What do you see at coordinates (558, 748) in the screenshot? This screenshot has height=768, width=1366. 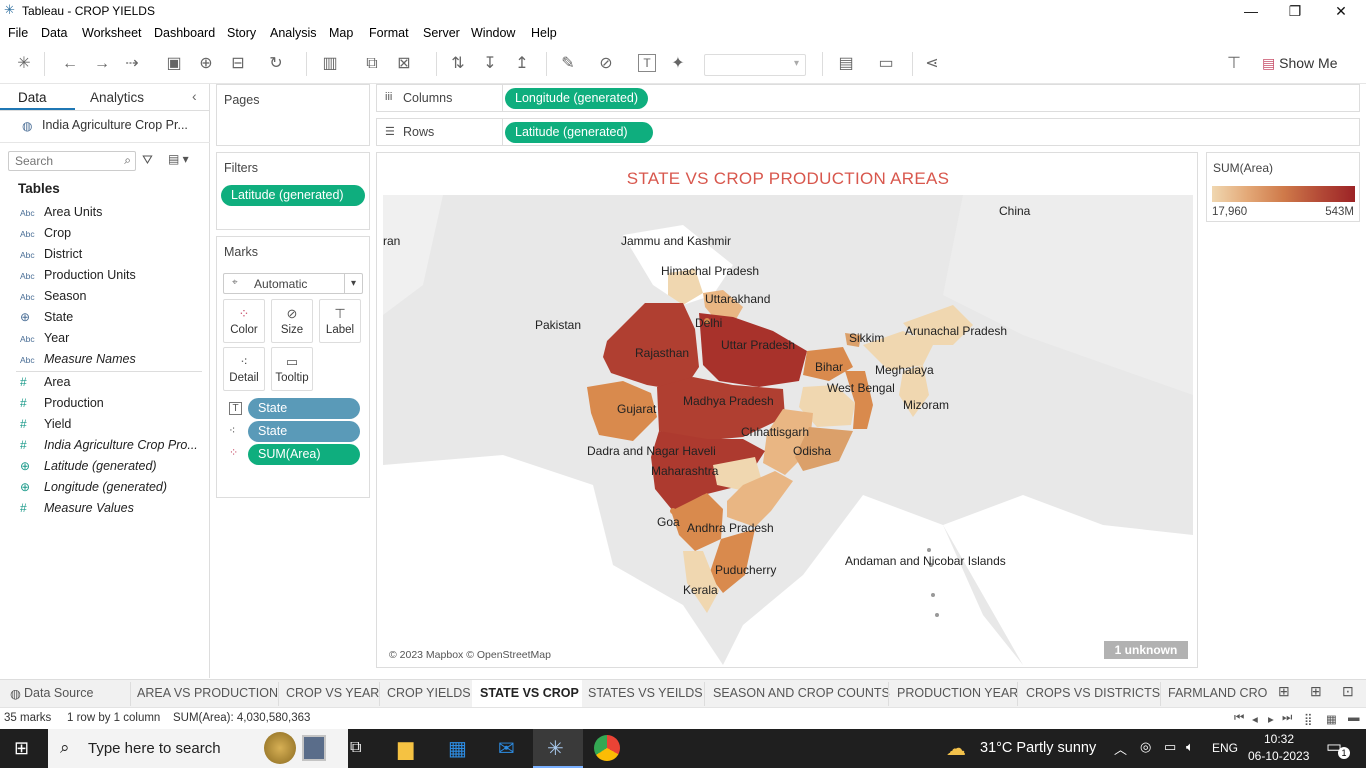 I see `tableau-taskbar-button: ✳` at bounding box center [558, 748].